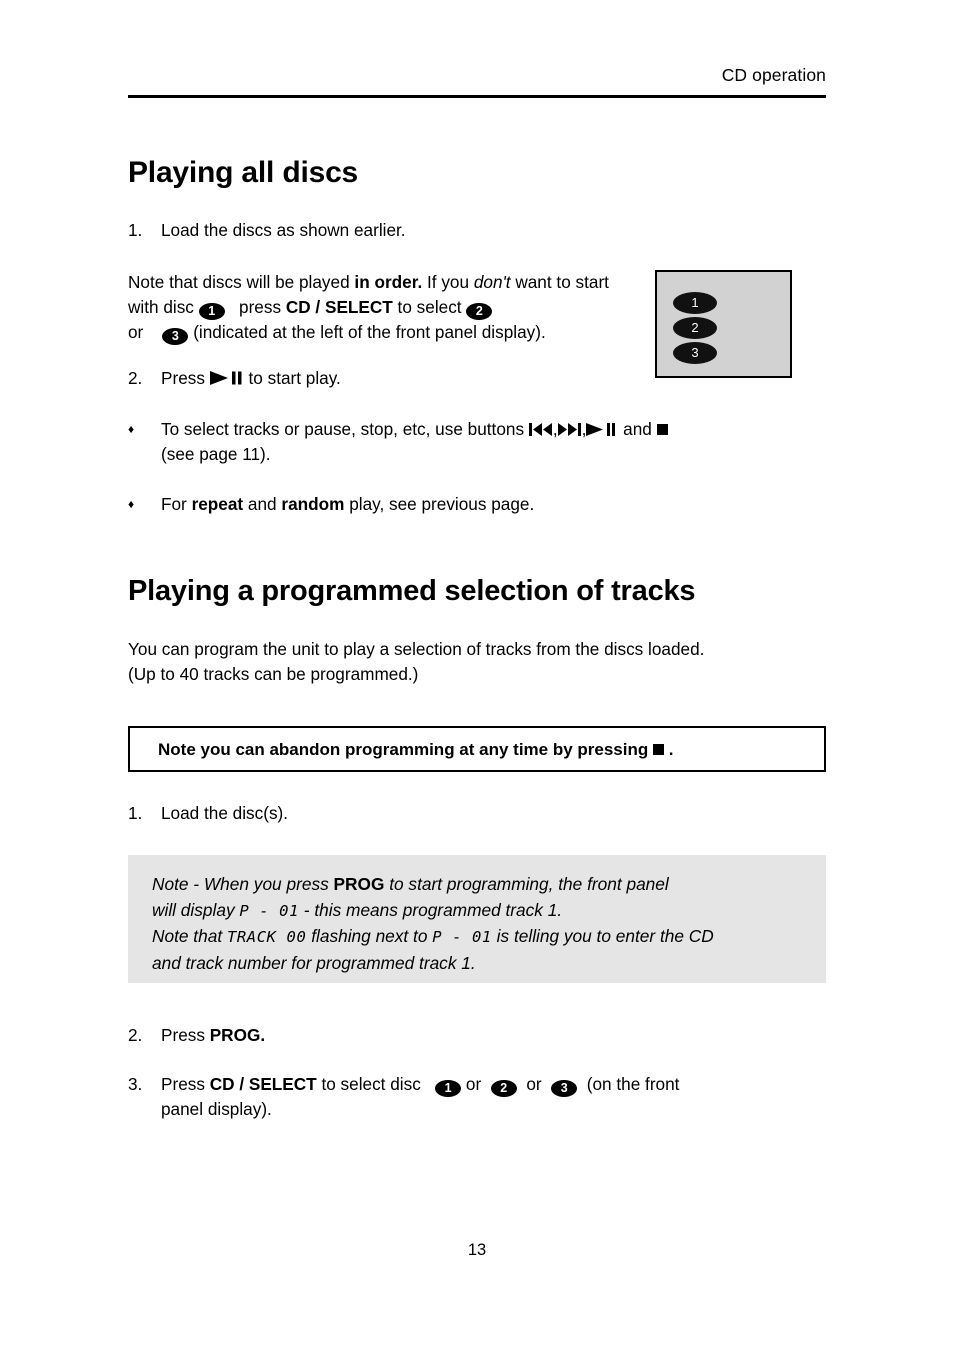 The image size is (954, 1355). What do you see at coordinates (371, 1084) in the screenshot?
I see `step3-text-2: to select disc` at bounding box center [371, 1084].